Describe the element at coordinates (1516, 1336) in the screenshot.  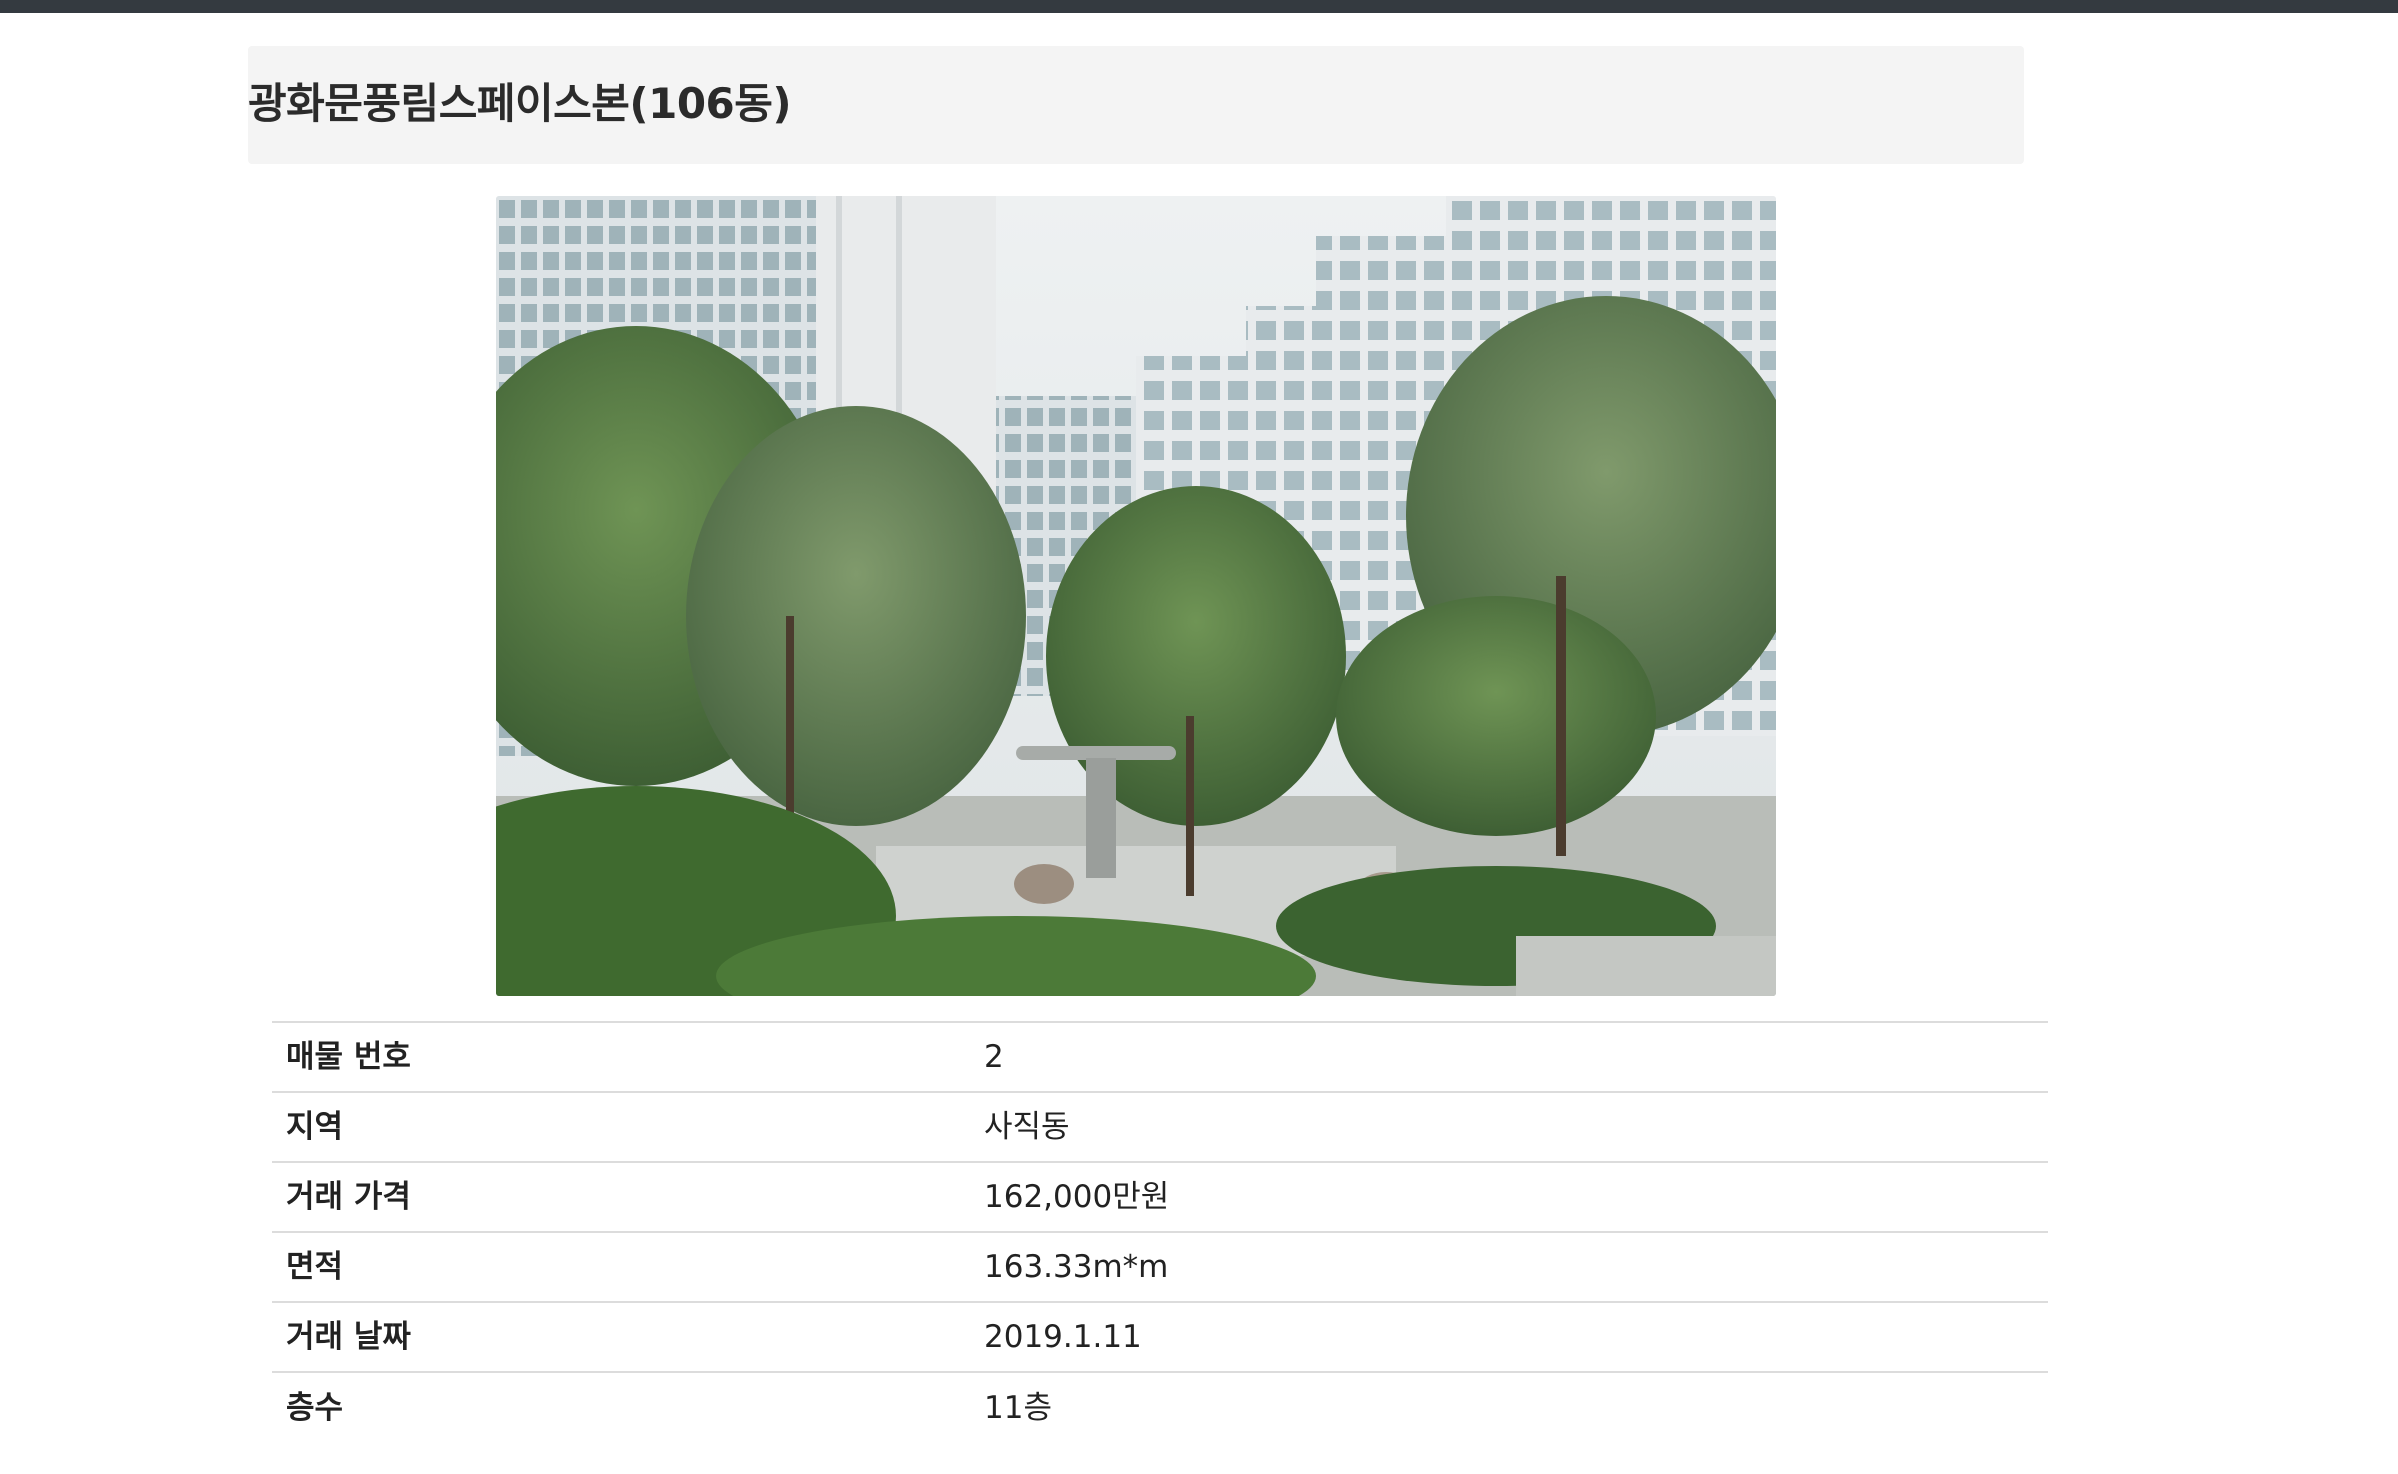
I see `row-value: 2019.1.11` at that location.